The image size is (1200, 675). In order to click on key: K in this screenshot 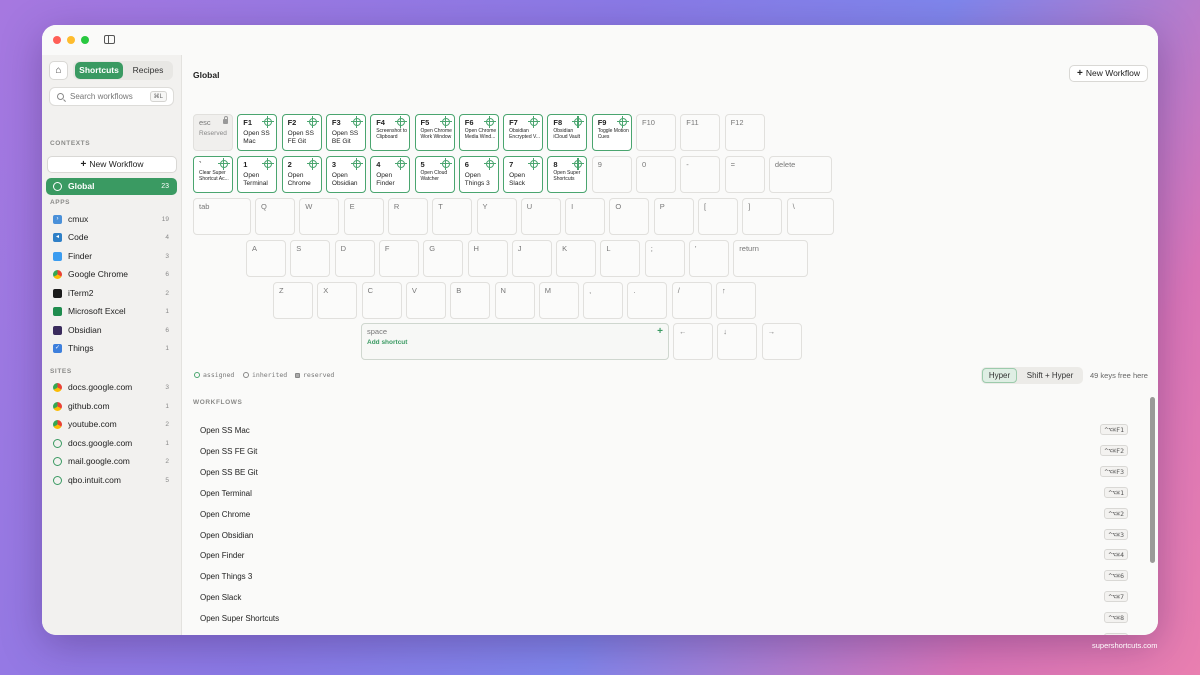, I will do `click(576, 258)`.